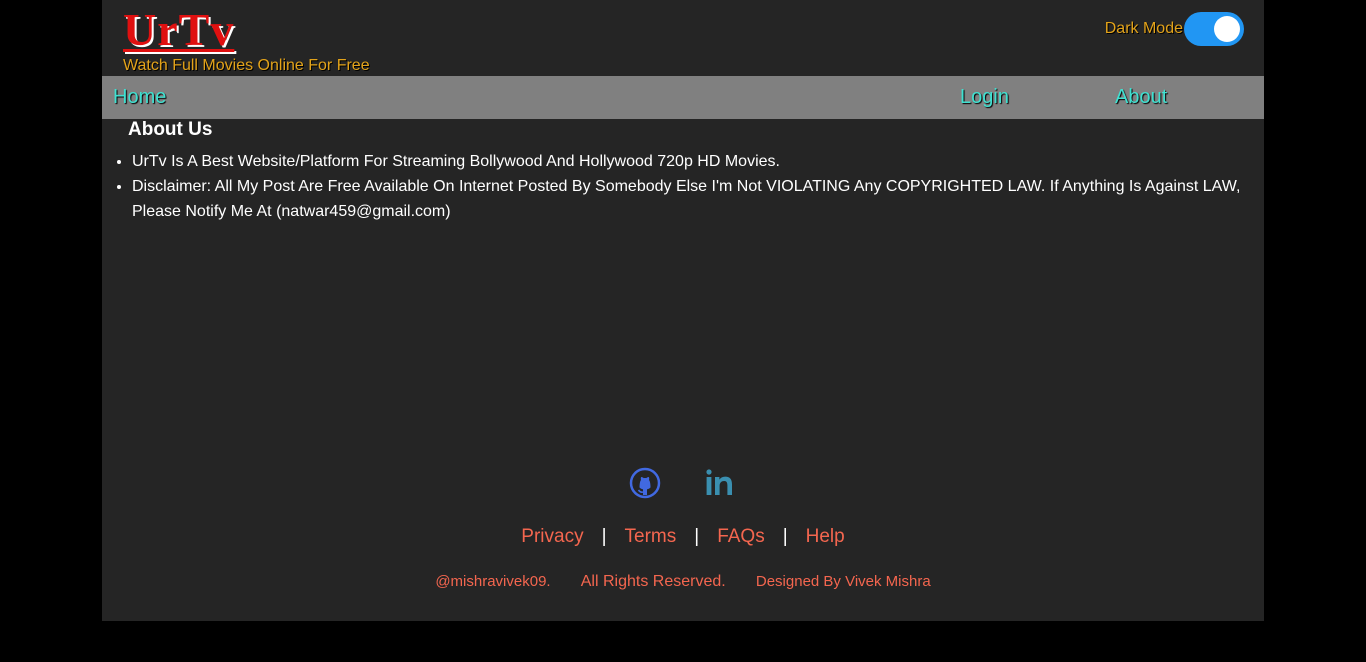  I want to click on dark-mode-control: Dark Mode, so click(1174, 29).